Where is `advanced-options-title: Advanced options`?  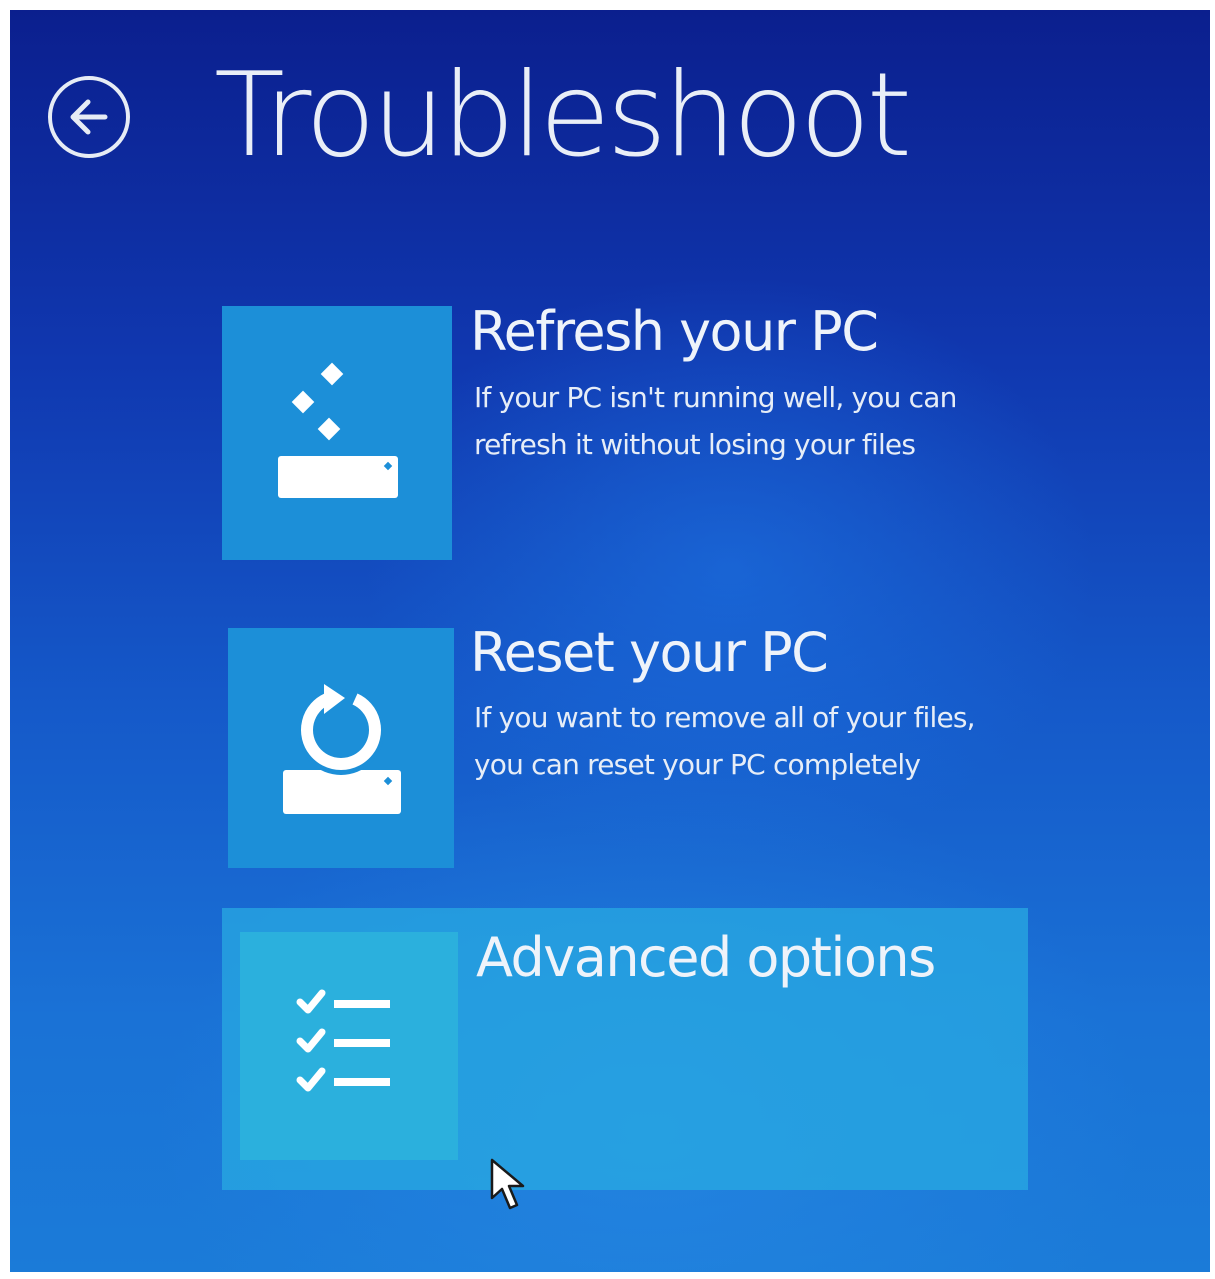 advanced-options-title: Advanced options is located at coordinates (706, 957).